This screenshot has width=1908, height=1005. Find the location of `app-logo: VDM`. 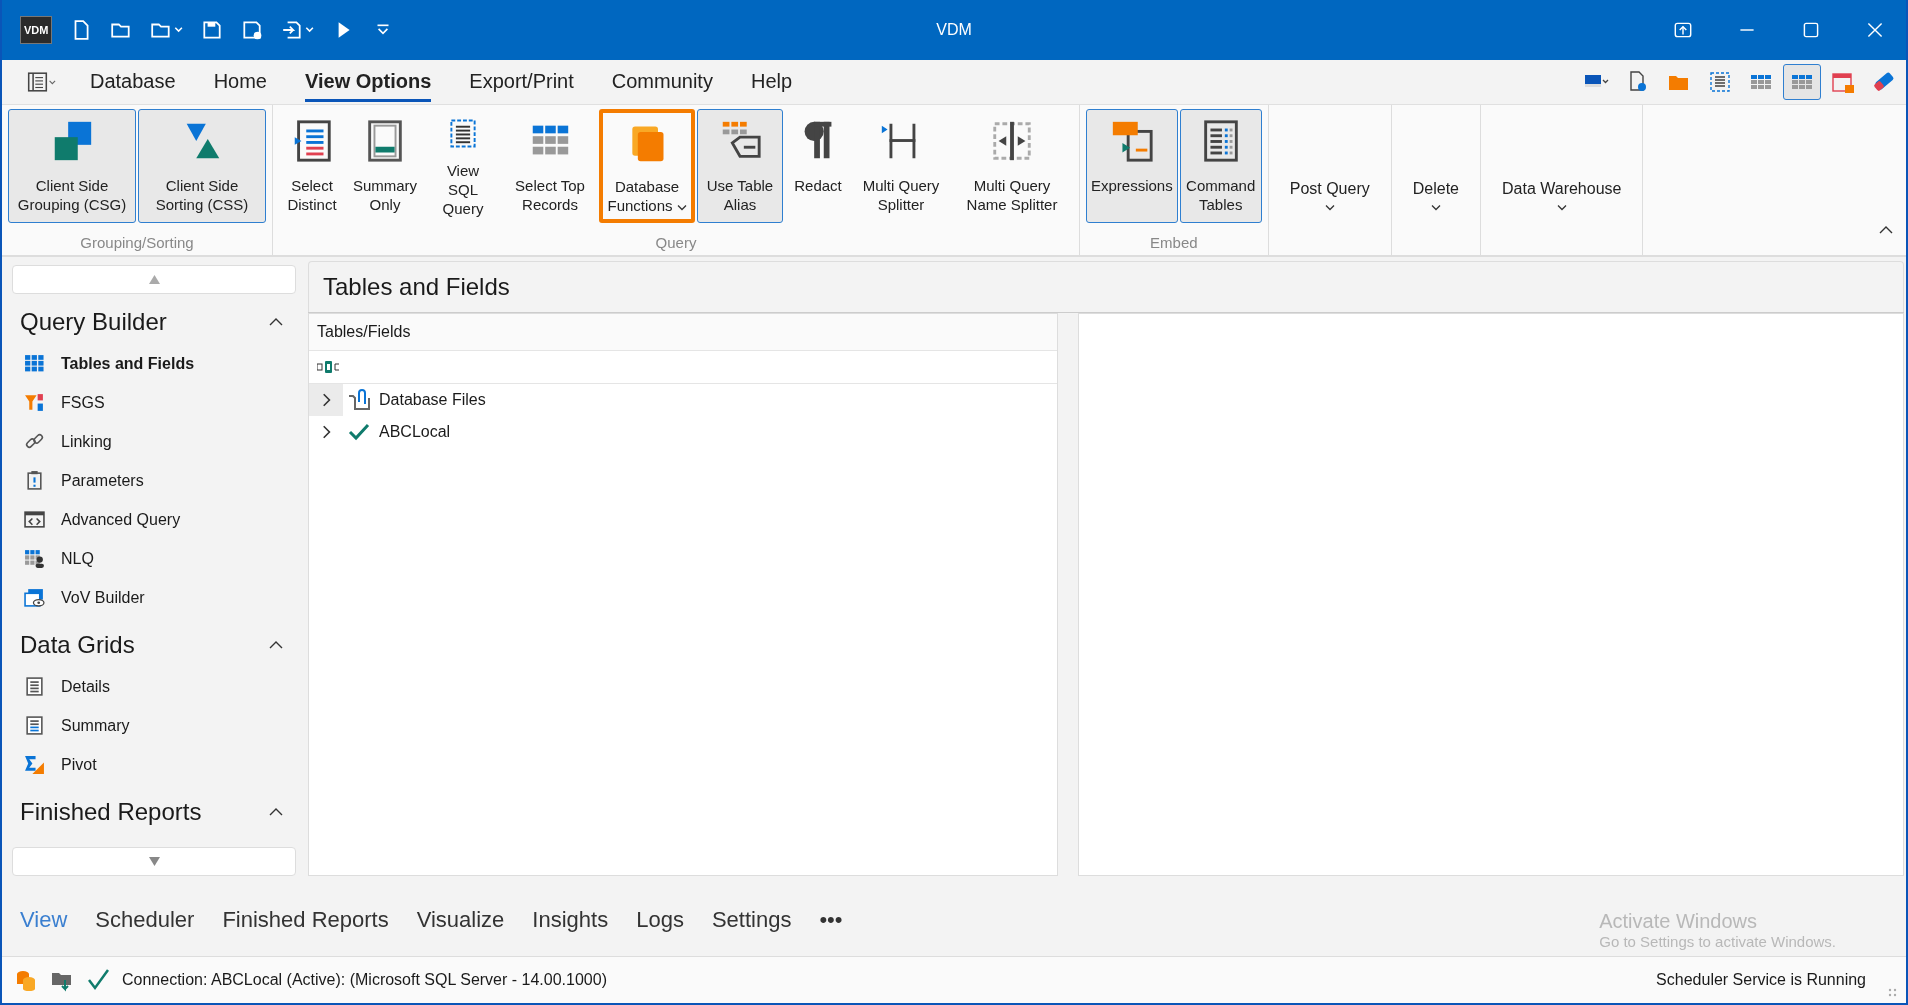

app-logo: VDM is located at coordinates (36, 30).